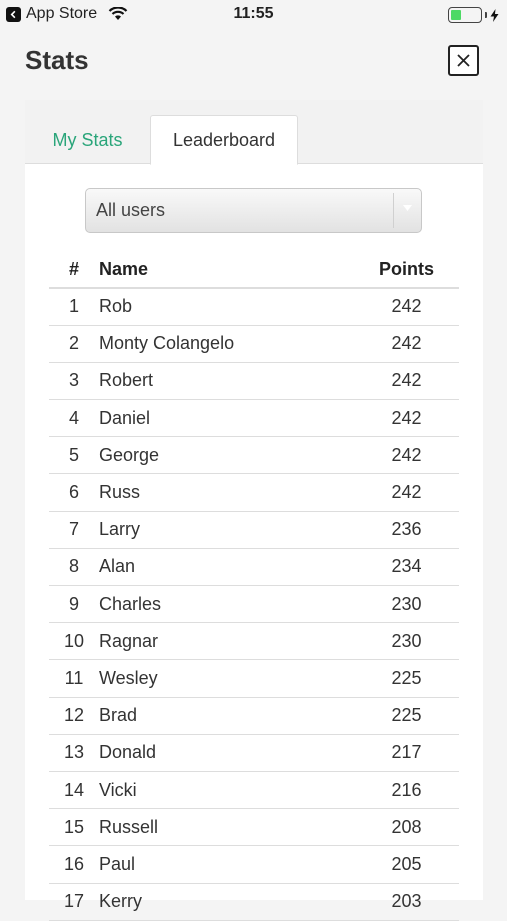 This screenshot has width=507, height=921. Describe the element at coordinates (226, 492) in the screenshot. I see `row-name: Russ` at that location.